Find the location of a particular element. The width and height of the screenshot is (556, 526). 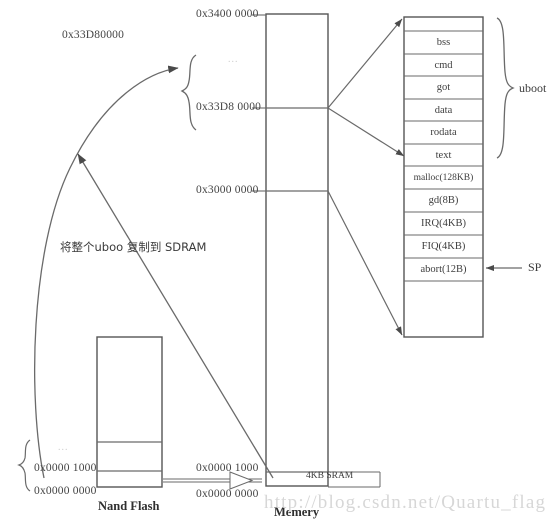

uboot-brace is located at coordinates (505, 88).